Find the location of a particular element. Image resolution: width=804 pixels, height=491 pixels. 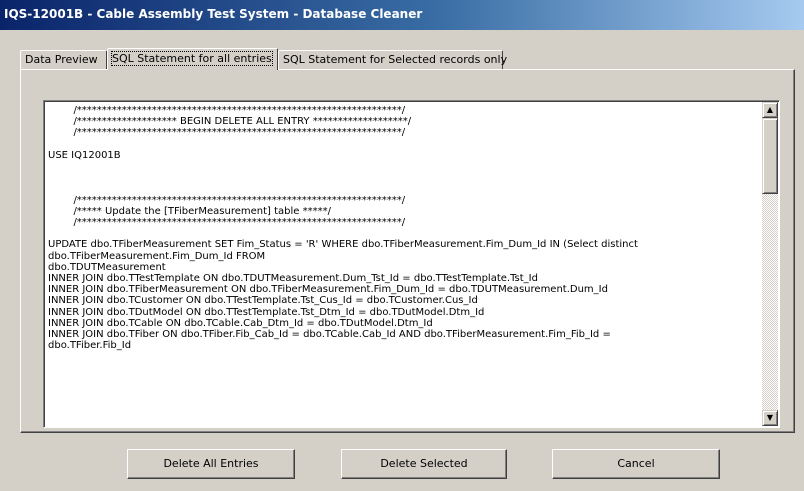

tab-sql-selected-records: SQL Statement for Selected records only is located at coordinates (392, 59).